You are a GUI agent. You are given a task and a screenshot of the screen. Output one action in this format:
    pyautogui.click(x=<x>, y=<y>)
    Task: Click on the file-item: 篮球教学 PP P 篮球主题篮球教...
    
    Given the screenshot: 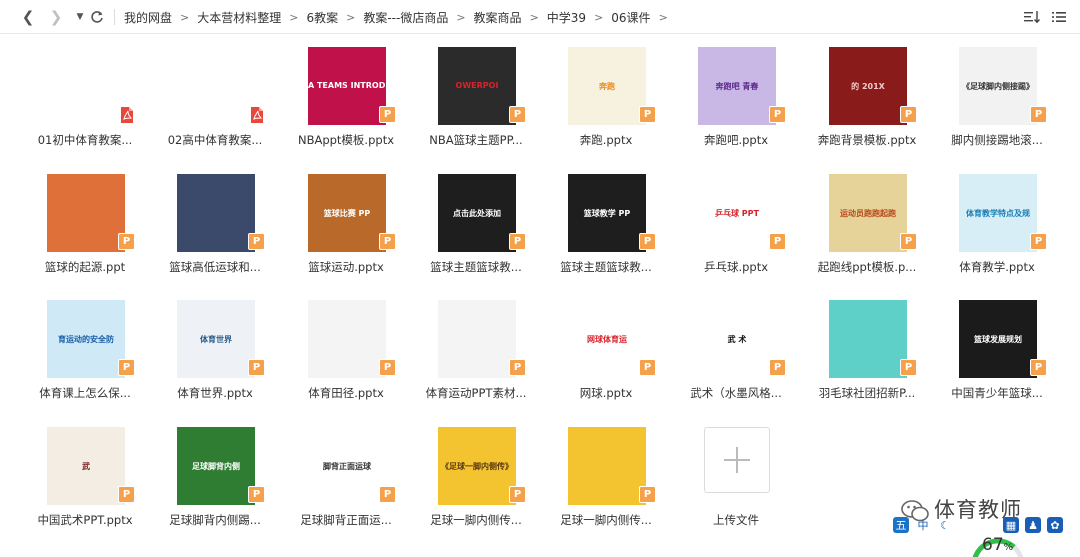 What is the action you would take?
    pyautogui.click(x=606, y=222)
    